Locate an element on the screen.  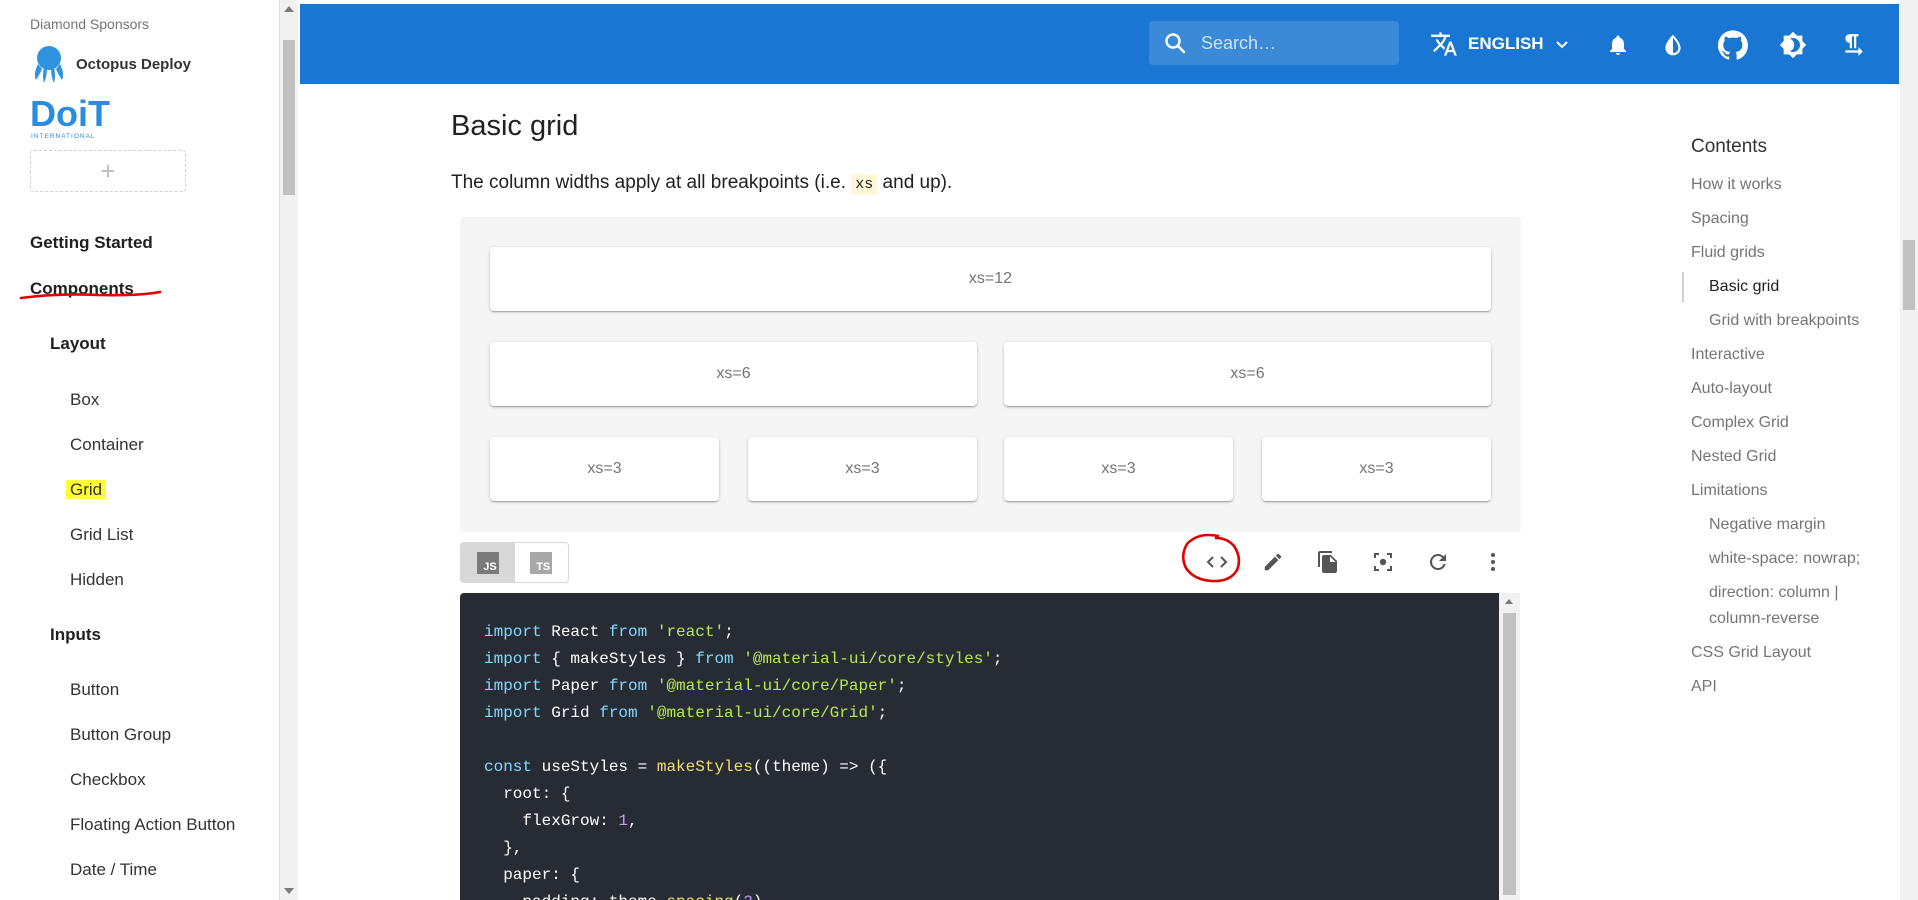
add-sponsor-button: + is located at coordinates (108, 171).